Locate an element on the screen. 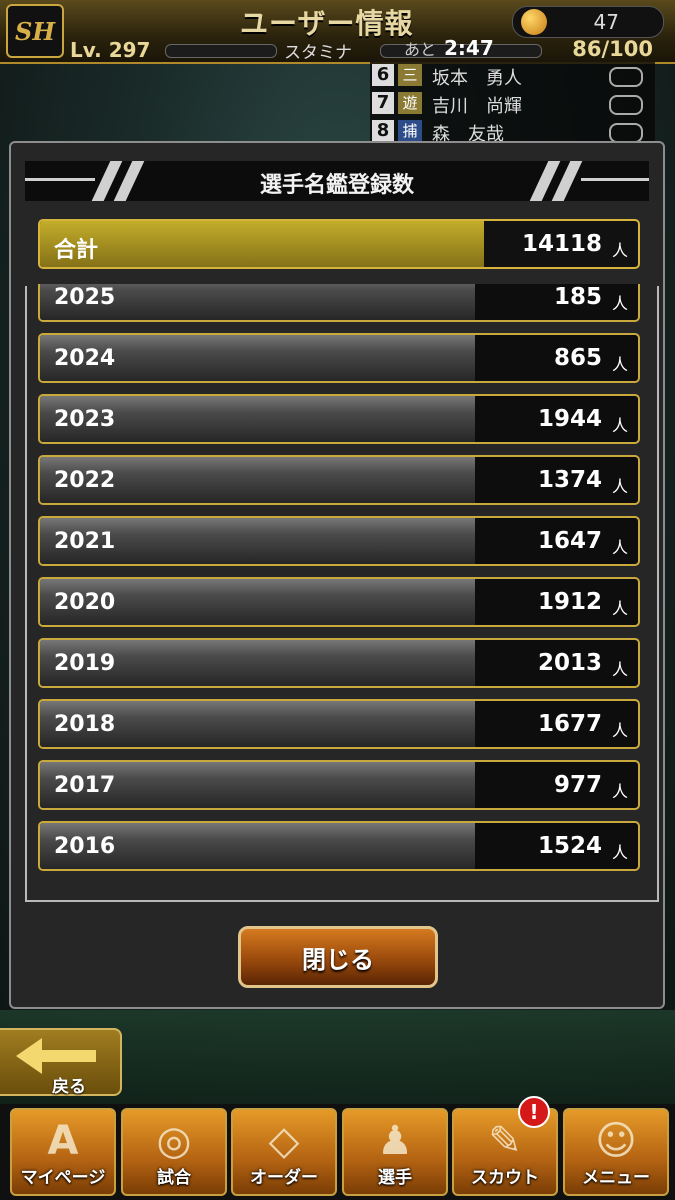 The width and height of the screenshot is (675, 1200). diamond-field-icon: ◇ is located at coordinates (284, 1141).